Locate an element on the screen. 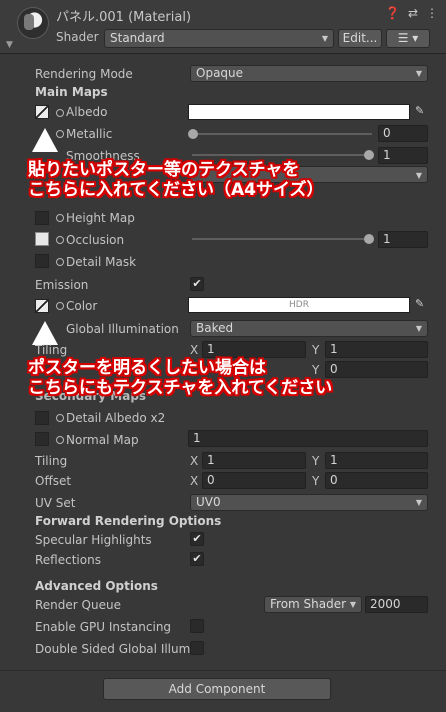  rendering-mode-value: Opaque is located at coordinates (220, 73).